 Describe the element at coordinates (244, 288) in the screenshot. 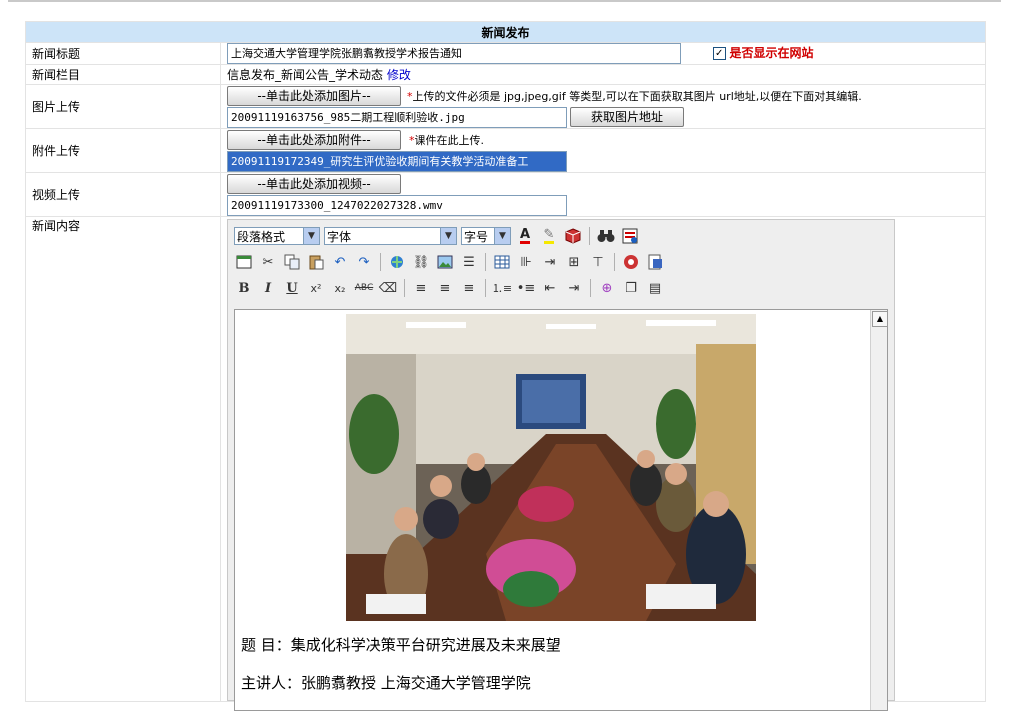

I see `bold-icon: B` at that location.